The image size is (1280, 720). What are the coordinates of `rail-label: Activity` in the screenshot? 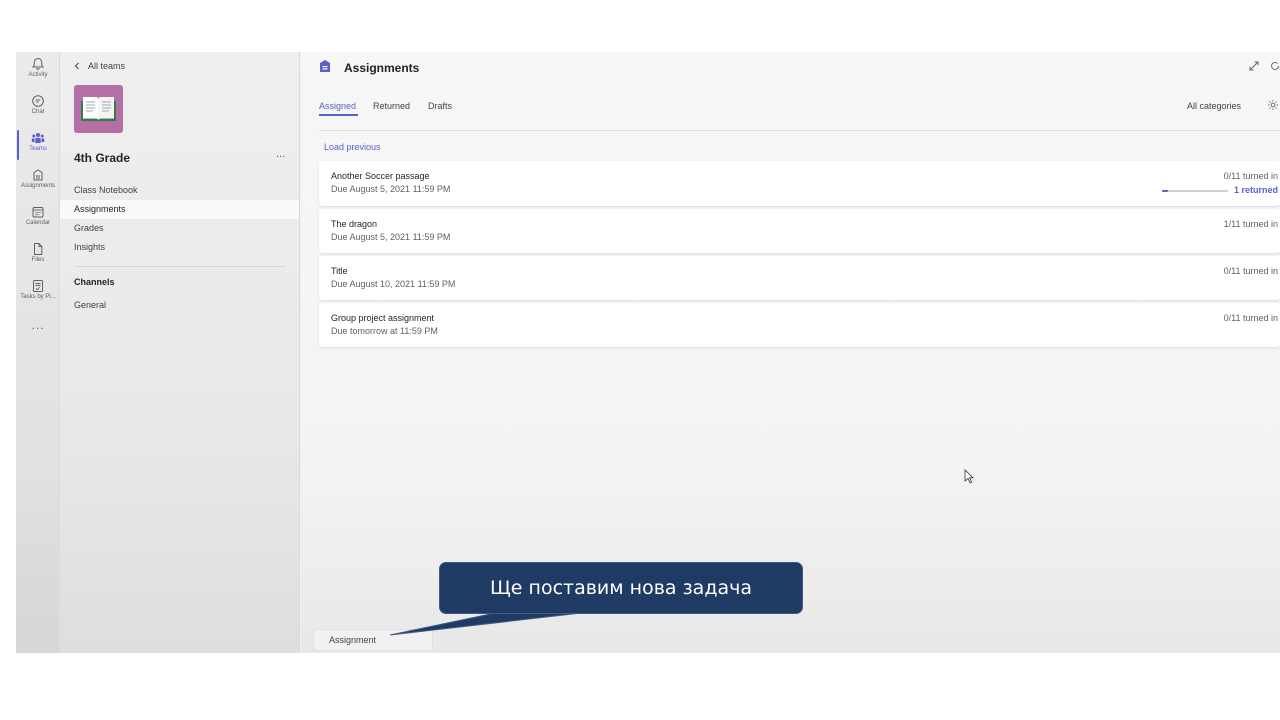 It's located at (38, 75).